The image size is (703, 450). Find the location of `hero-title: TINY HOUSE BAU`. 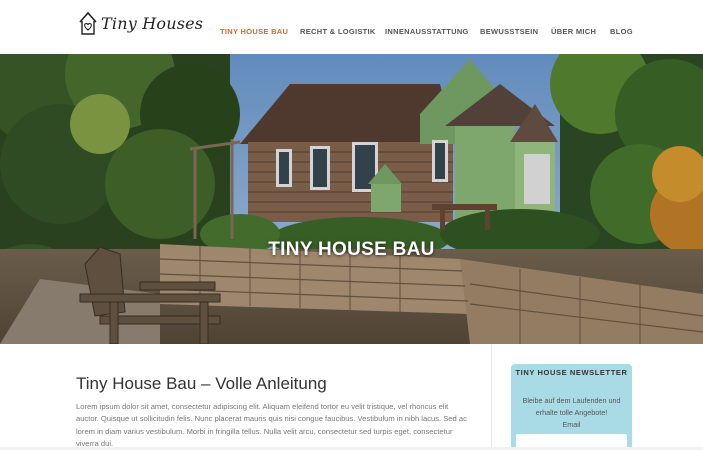

hero-title: TINY HOUSE BAU is located at coordinates (351, 249).